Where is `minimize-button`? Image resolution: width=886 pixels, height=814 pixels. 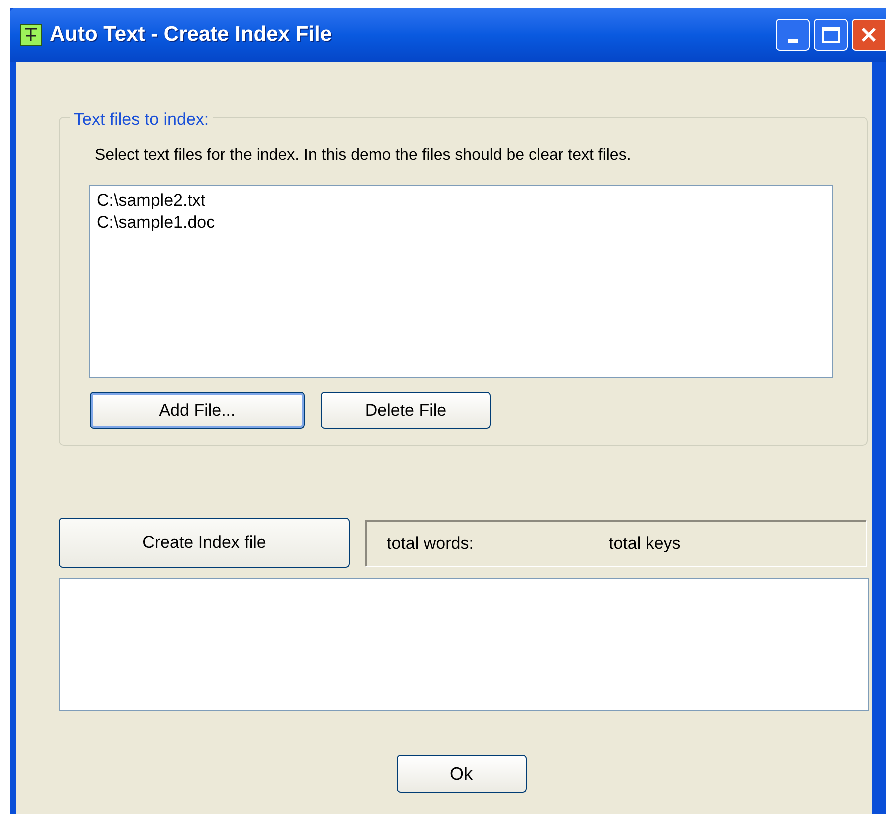 minimize-button is located at coordinates (793, 35).